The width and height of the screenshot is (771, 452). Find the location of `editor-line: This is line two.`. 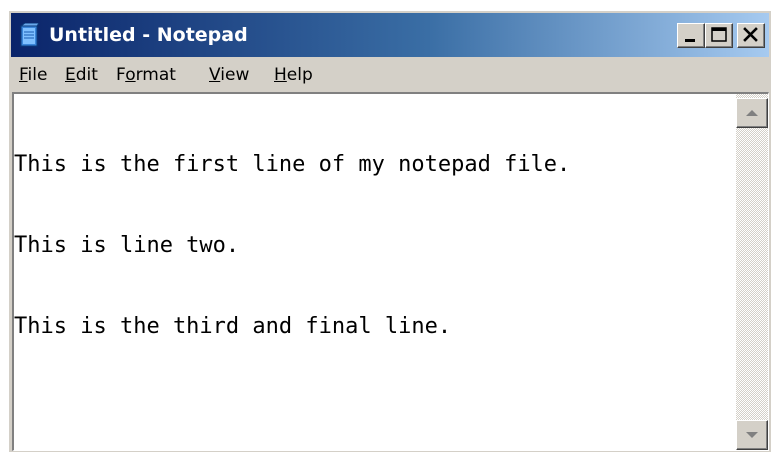

editor-line: This is line two. is located at coordinates (127, 245).